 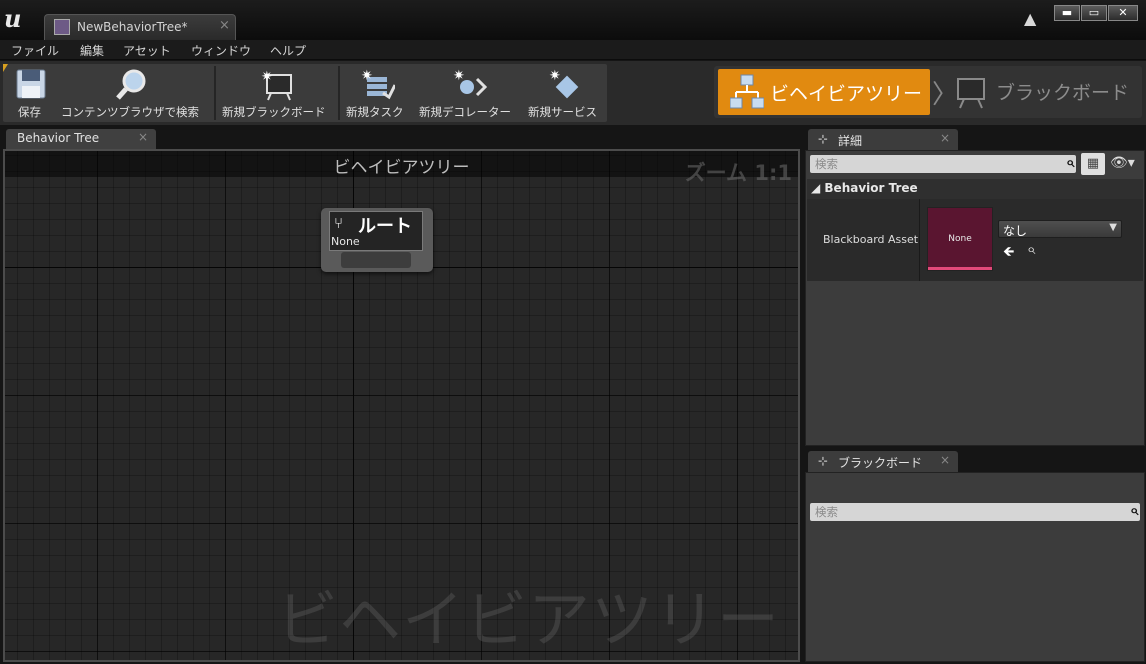 I want to click on section-title: Behavior Tree, so click(x=871, y=188).